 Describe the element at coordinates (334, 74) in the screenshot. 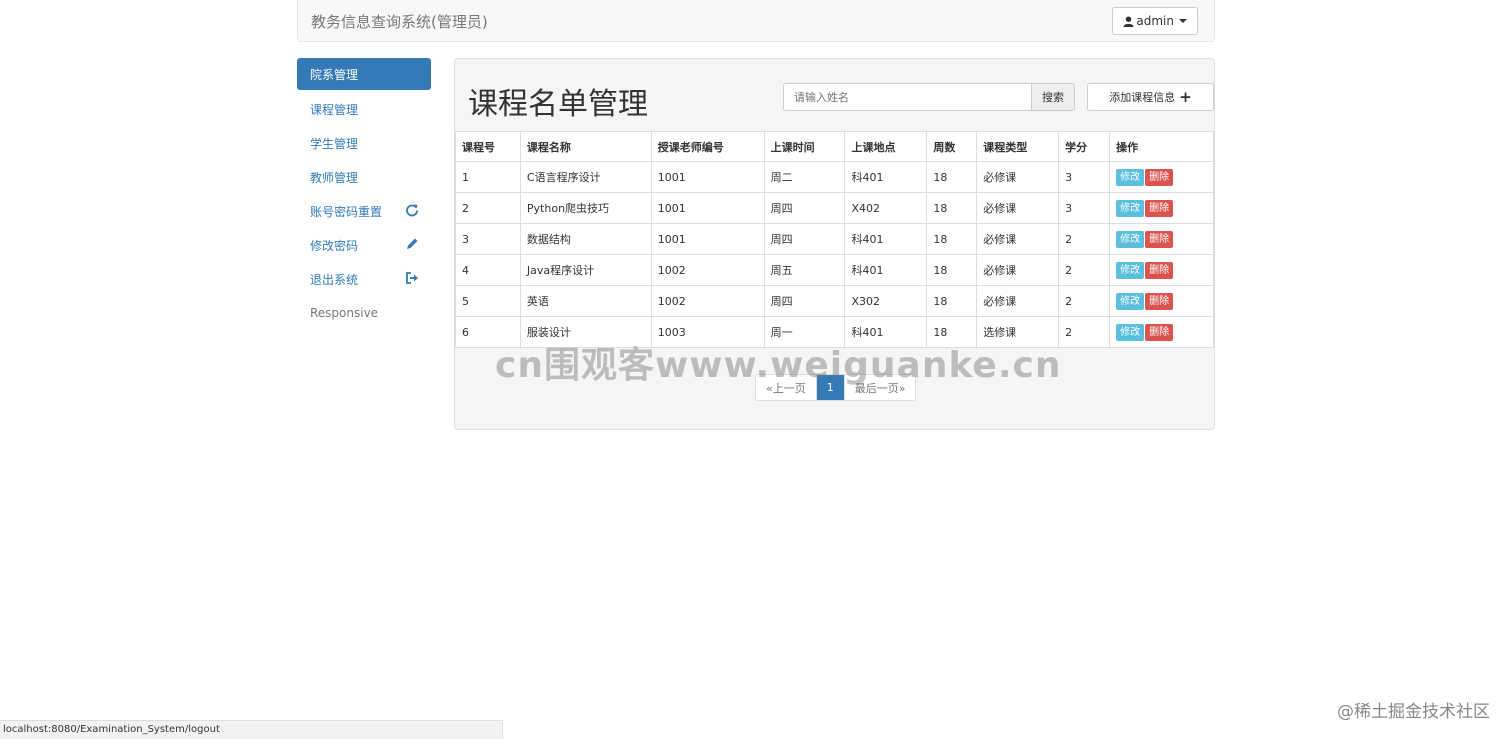

I see `sidebar-item-label: 院系管理` at that location.